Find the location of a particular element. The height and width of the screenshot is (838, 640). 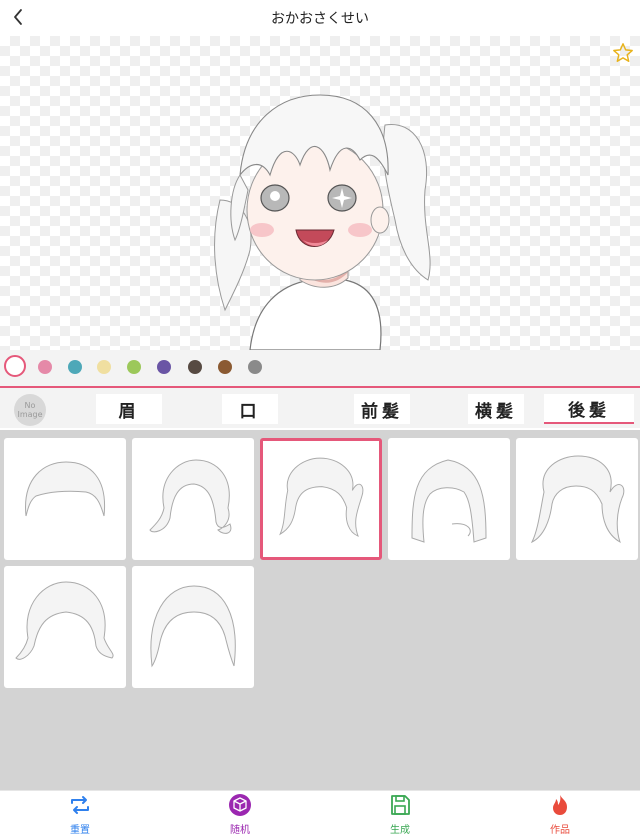

swatch-purple is located at coordinates (164, 367).